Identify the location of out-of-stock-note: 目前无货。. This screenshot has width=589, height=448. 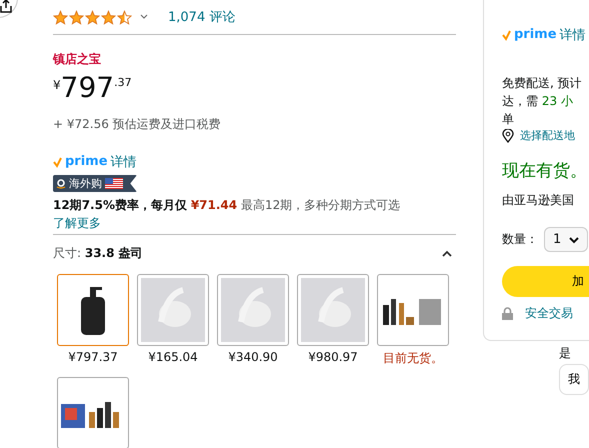
(413, 358).